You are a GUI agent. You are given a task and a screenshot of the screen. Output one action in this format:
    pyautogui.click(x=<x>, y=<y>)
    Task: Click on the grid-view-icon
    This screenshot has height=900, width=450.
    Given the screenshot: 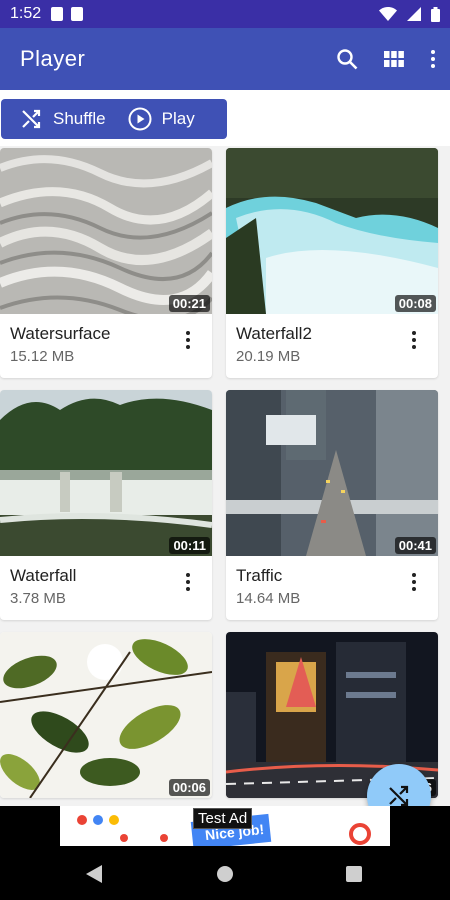 What is the action you would take?
    pyautogui.click(x=394, y=59)
    